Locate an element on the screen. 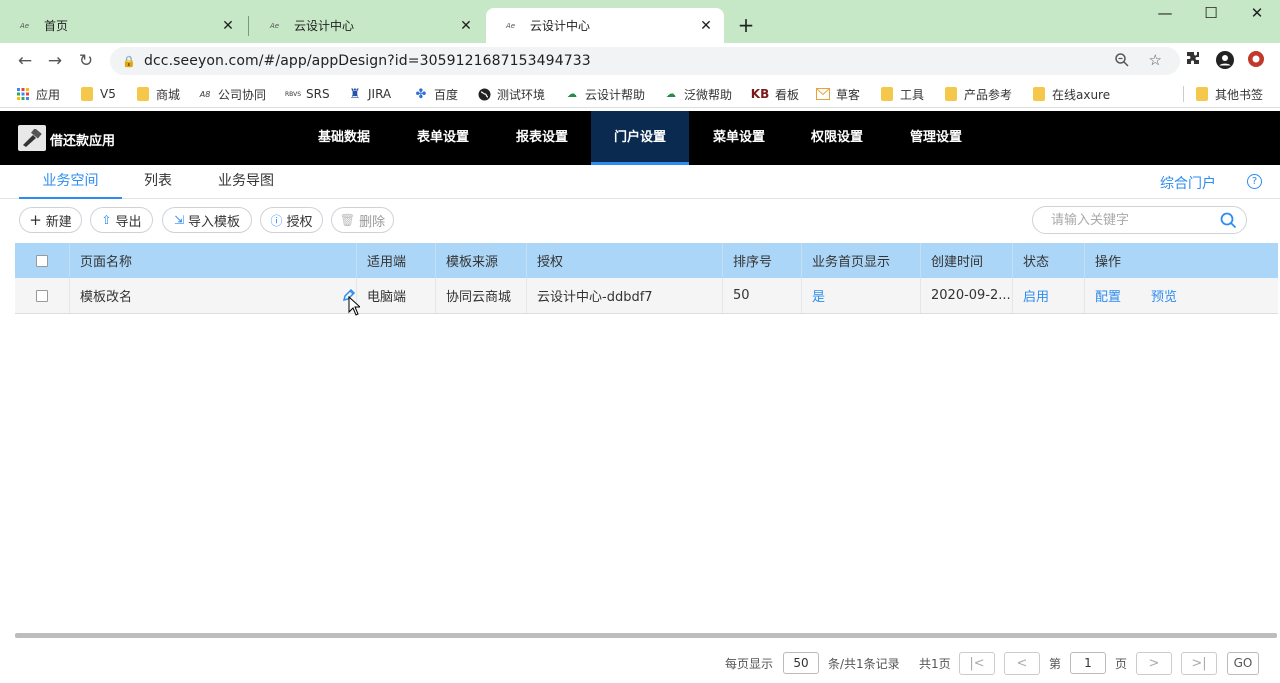 This screenshot has width=1280, height=683. window-close-icon: ✕ is located at coordinates (1257, 13).